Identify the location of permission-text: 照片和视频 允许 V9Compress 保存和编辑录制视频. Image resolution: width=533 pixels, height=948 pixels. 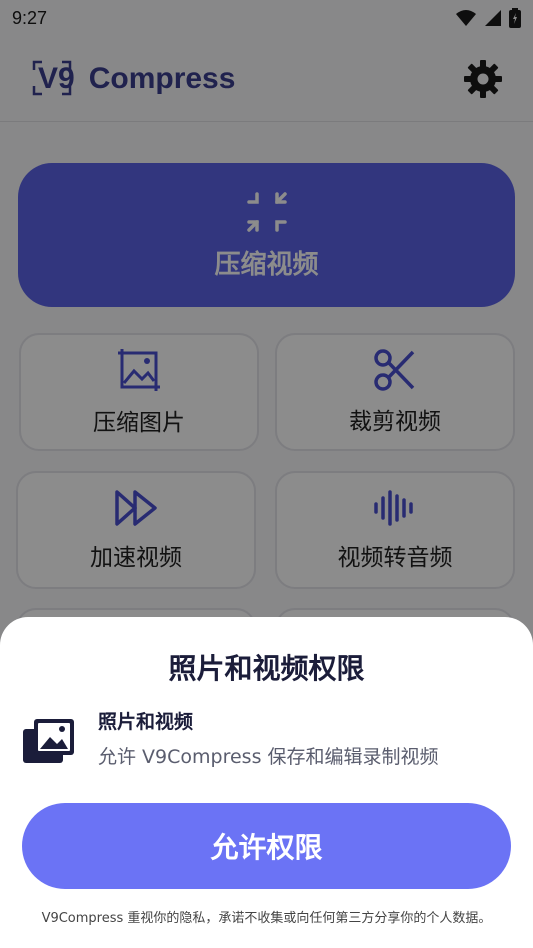
(268, 738).